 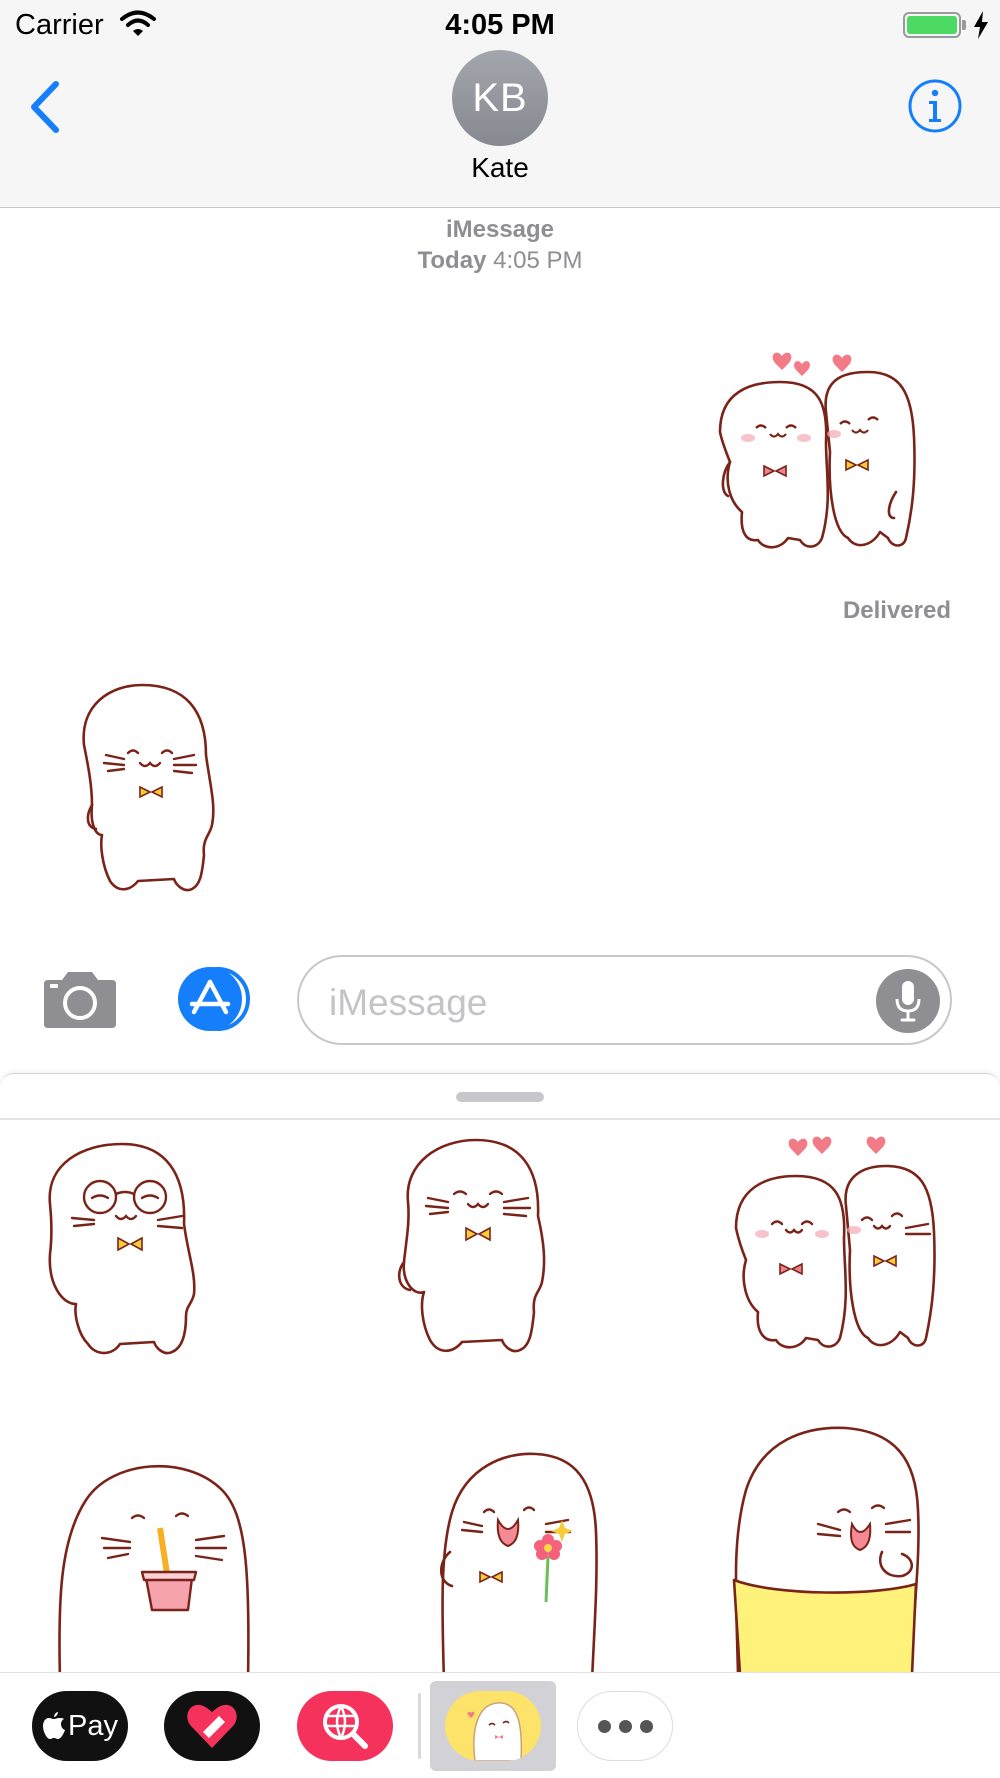 I want to click on heart-stickers-app-button, so click(x=212, y=1726).